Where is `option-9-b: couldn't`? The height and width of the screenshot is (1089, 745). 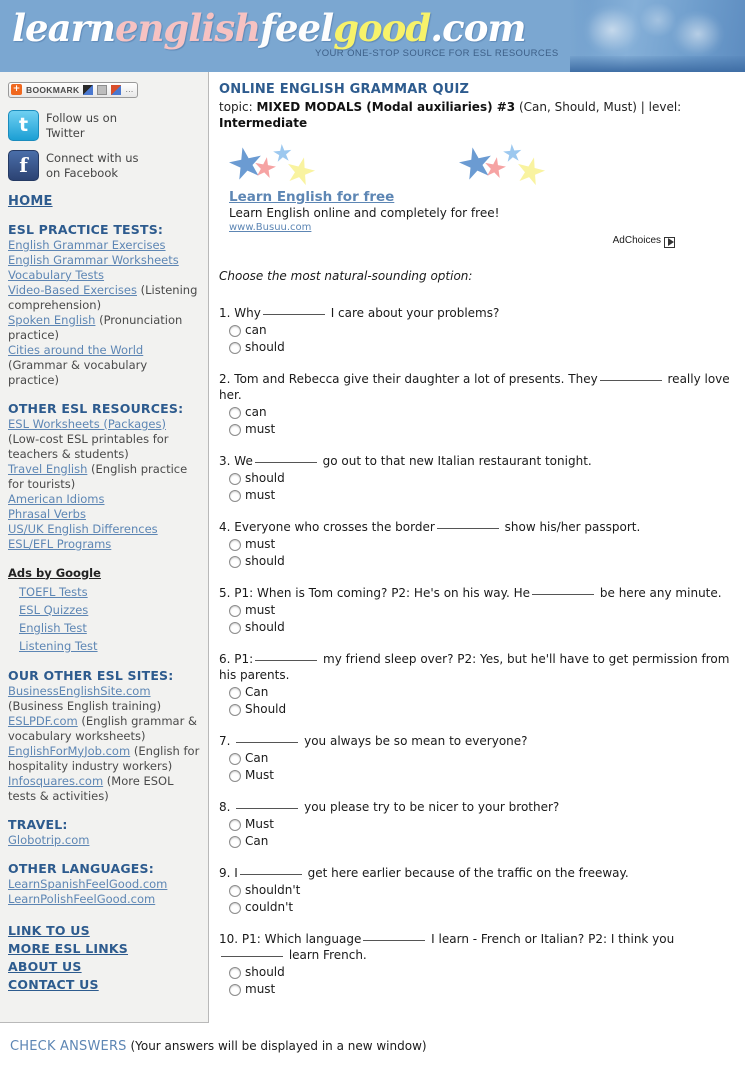
option-9-b: couldn't is located at coordinates (483, 907).